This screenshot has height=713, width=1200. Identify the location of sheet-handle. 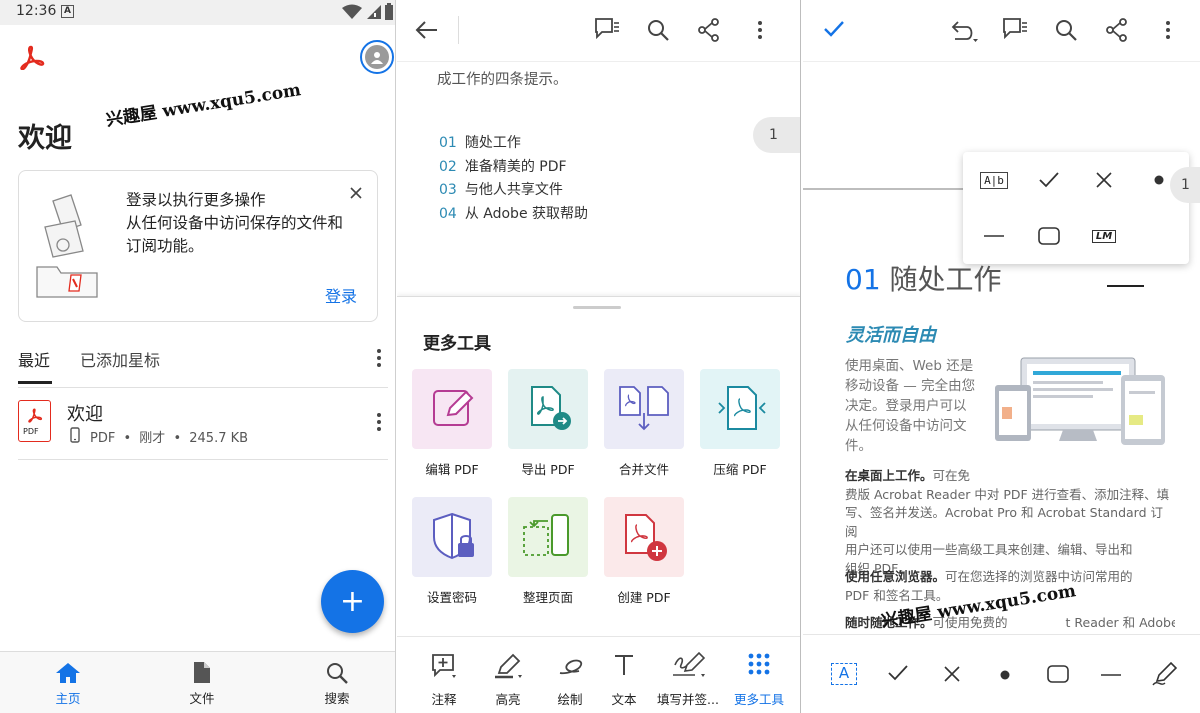
(597, 307).